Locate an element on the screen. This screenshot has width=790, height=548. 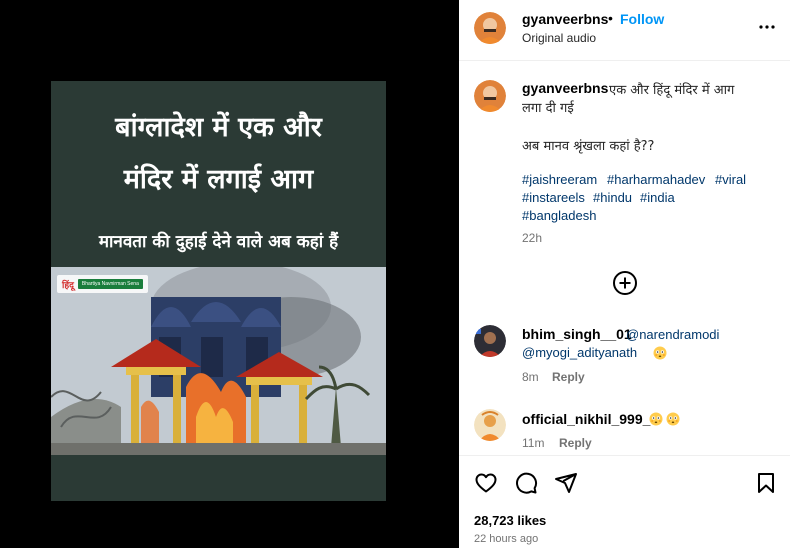
caption-timestamp: 22h is located at coordinates (532, 238).